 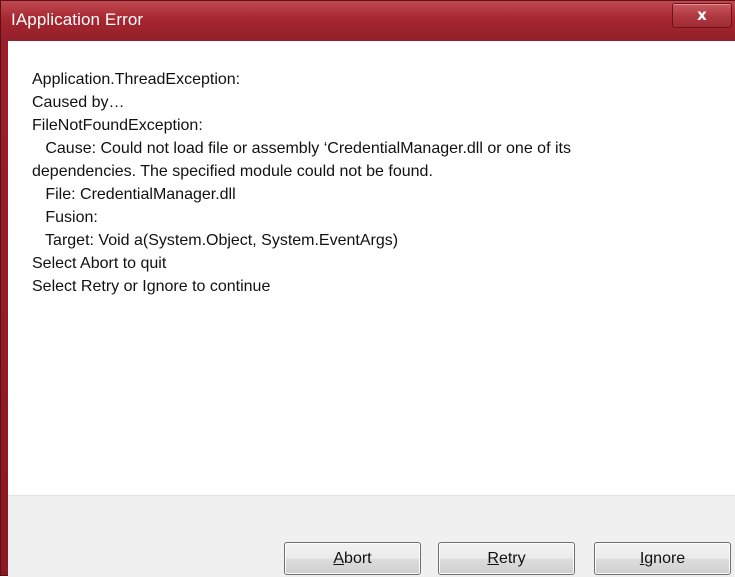 I want to click on message-line: Fusion:, so click(x=65, y=217).